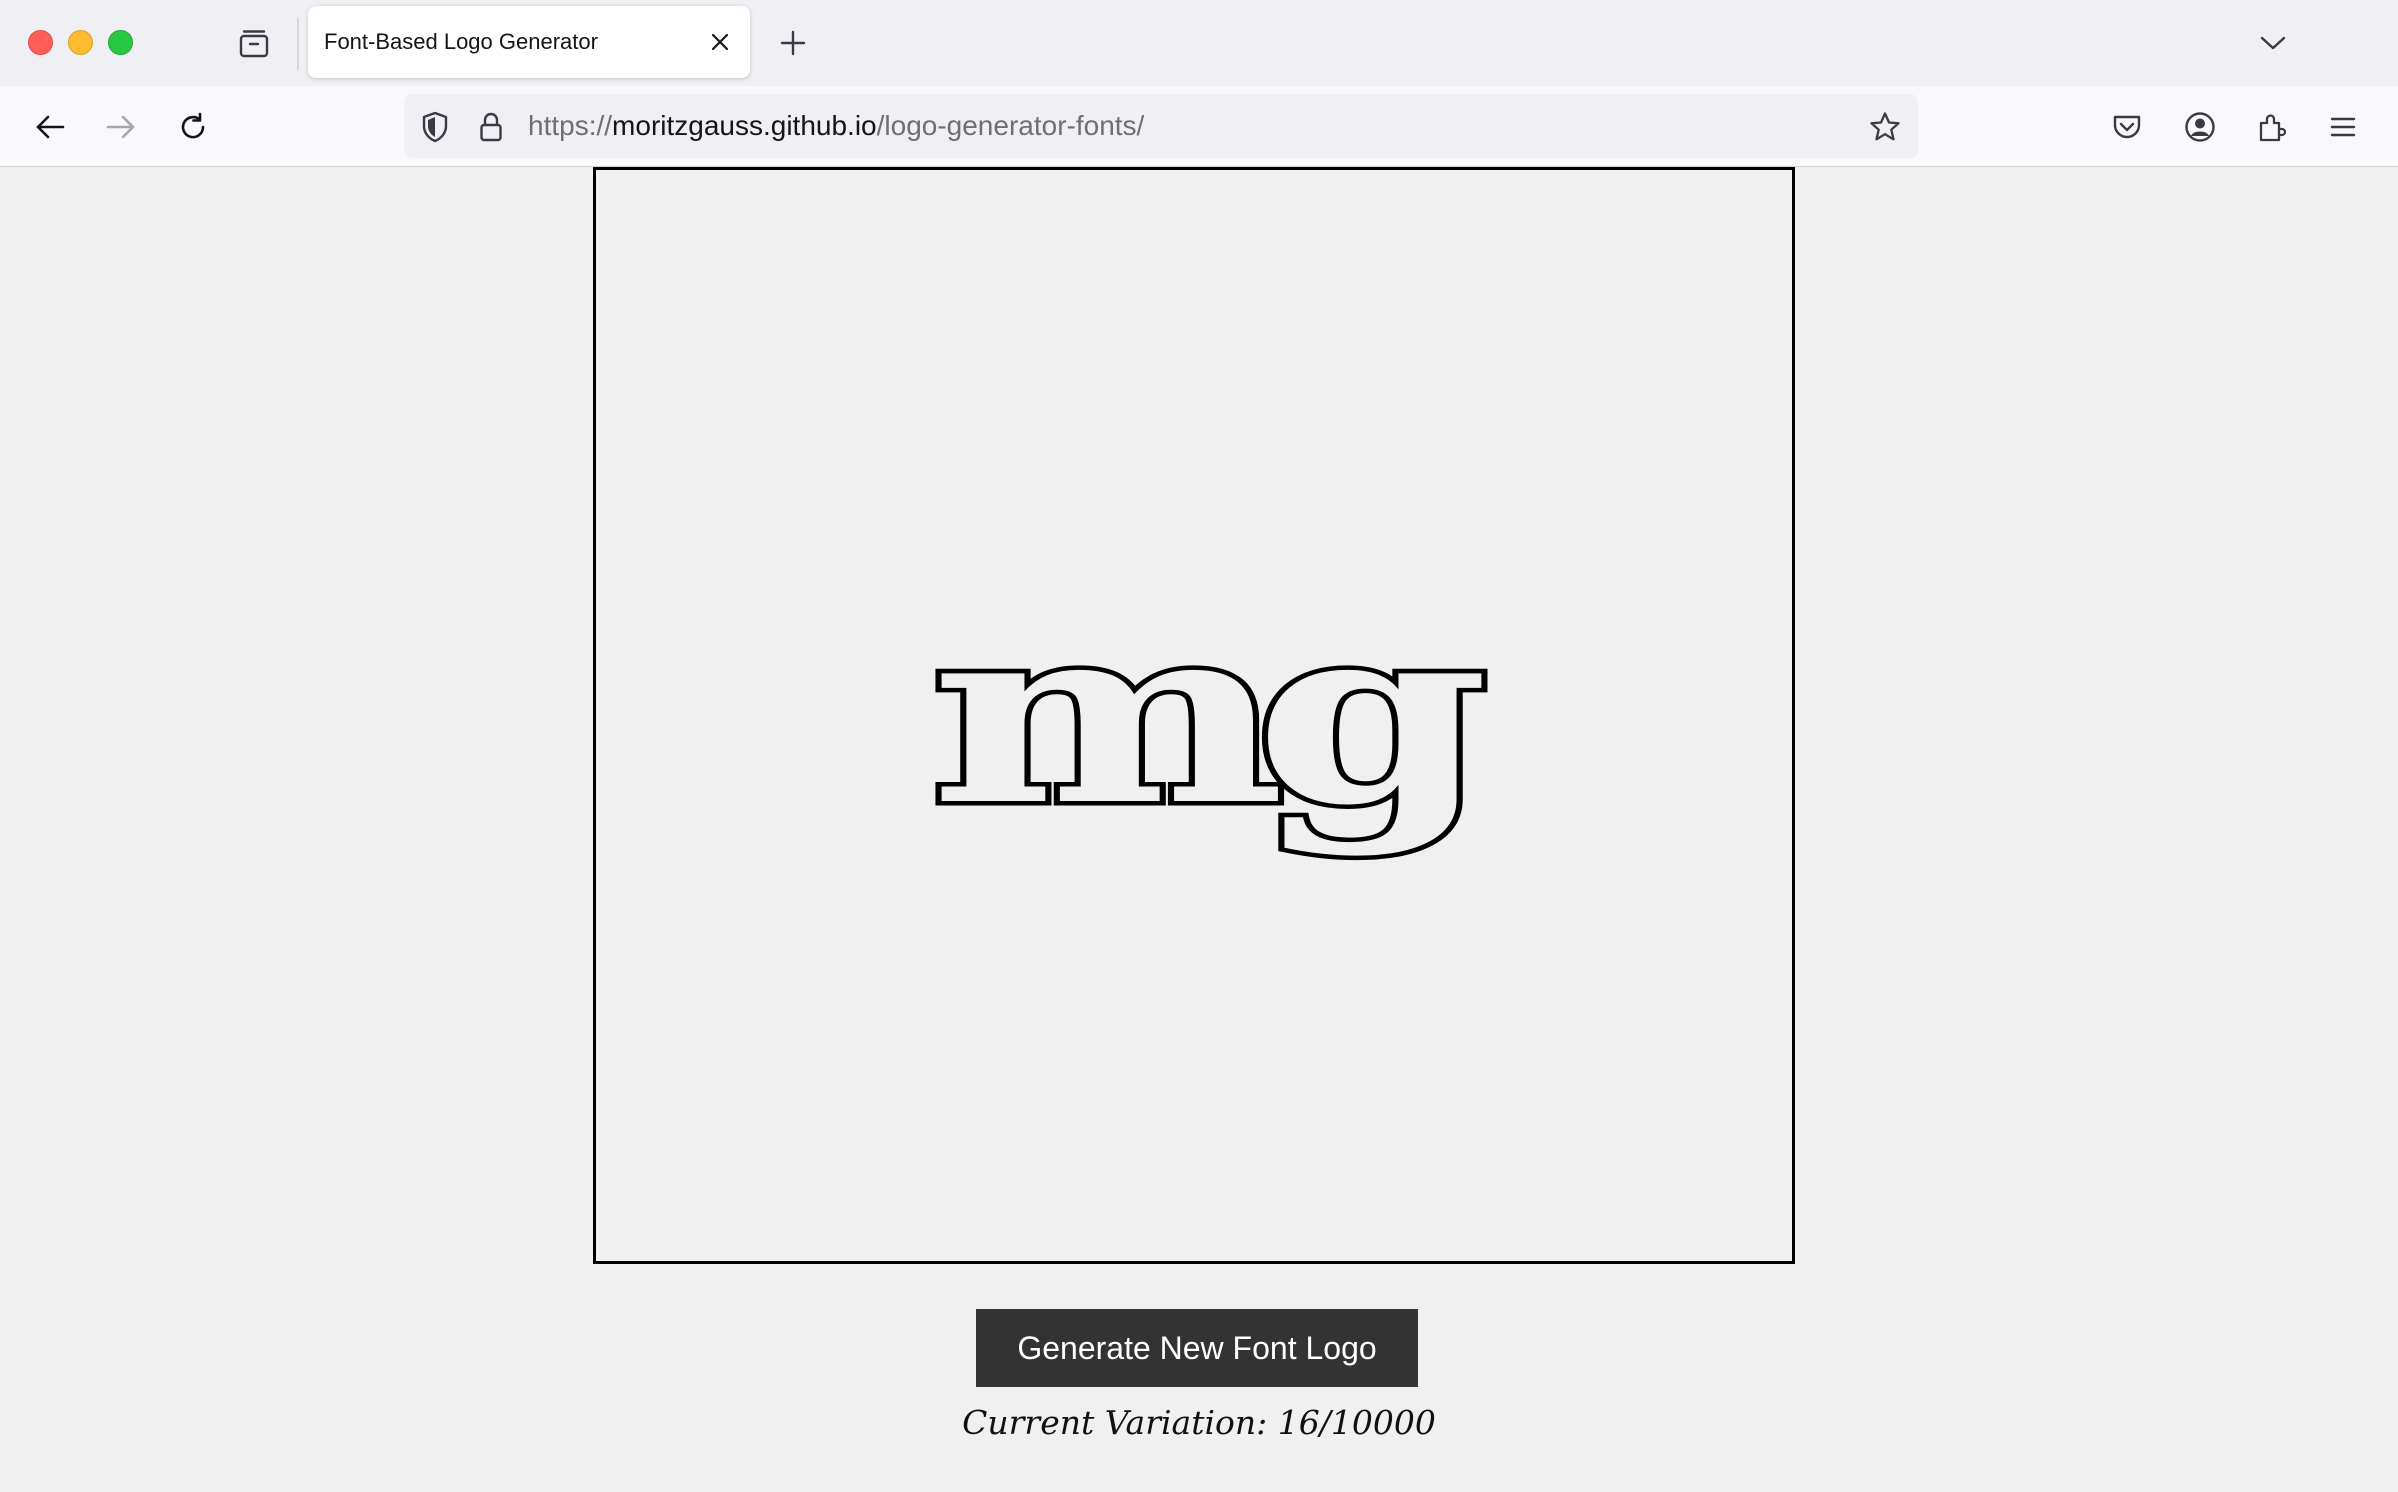 The width and height of the screenshot is (2398, 1492). I want to click on window-maximize-button, so click(120, 42).